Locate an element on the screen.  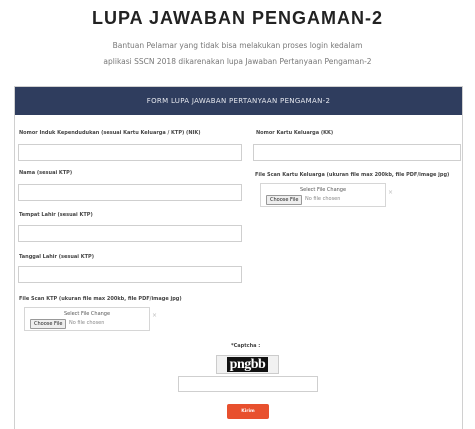
tanggal-lahir-input is located at coordinates (130, 274).